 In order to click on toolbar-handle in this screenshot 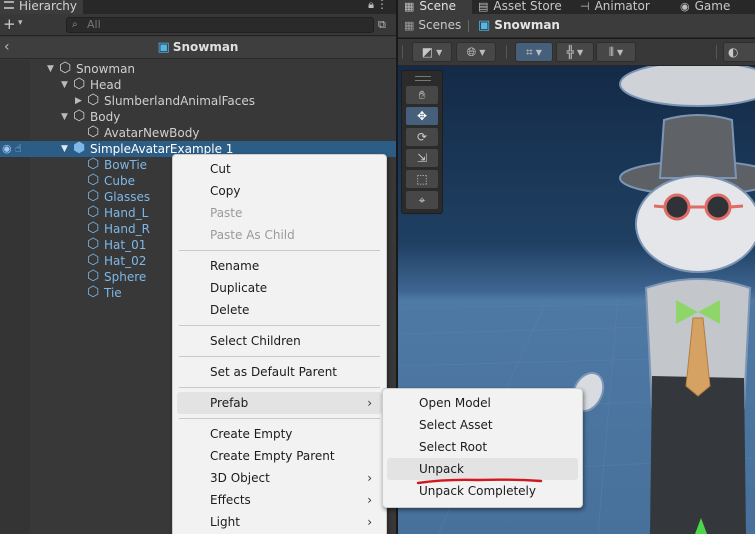, I will do `click(402, 52)`.